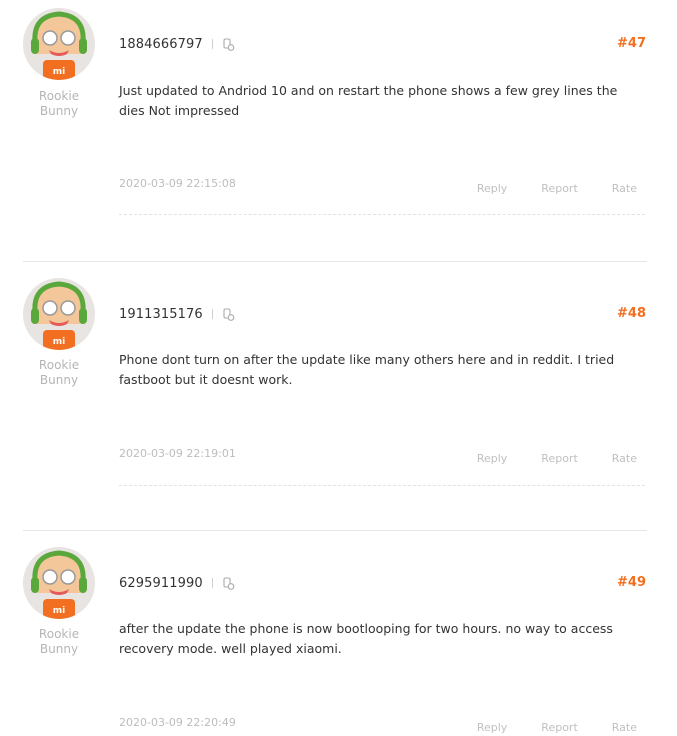 This screenshot has width=677, height=736. What do you see at coordinates (177, 453) in the screenshot?
I see `post-time: 2020-03-09 22:19:01` at bounding box center [177, 453].